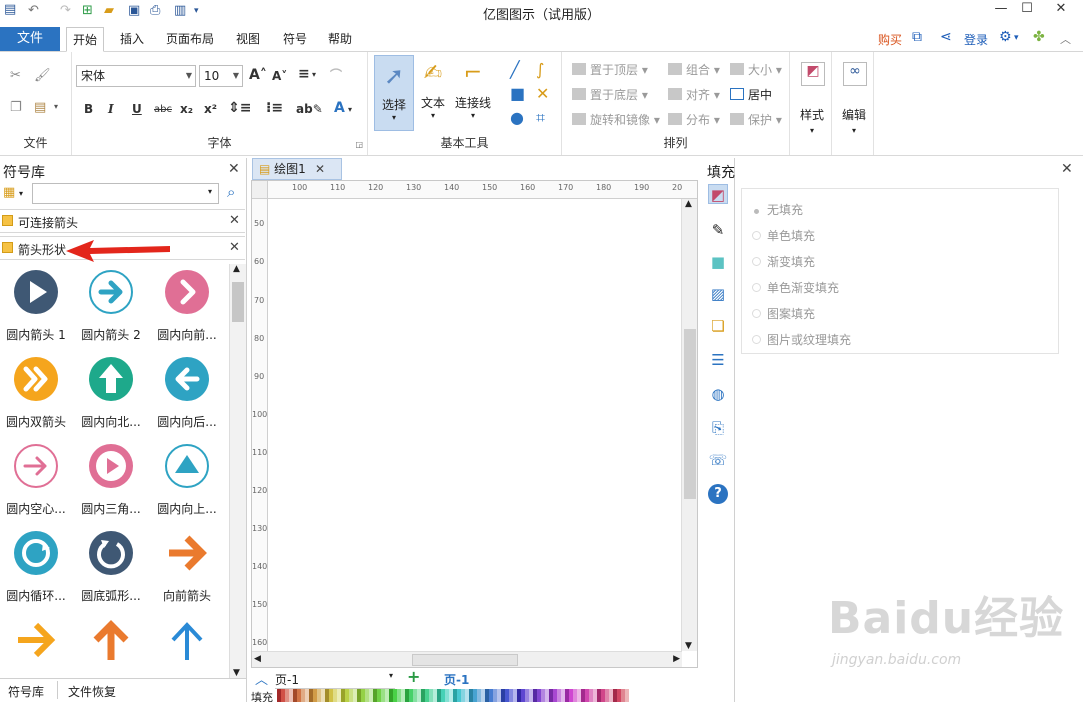  Describe the element at coordinates (1027, 8) in the screenshot. I see `maximize-icon: ☐` at that location.